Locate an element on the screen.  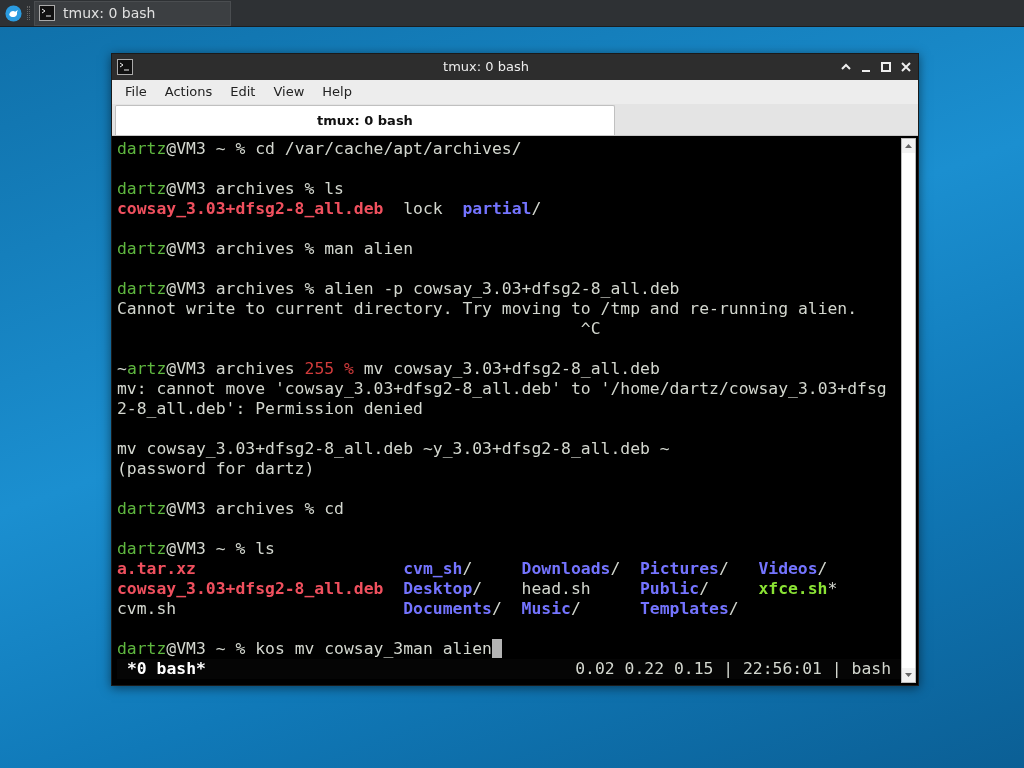
window-indicator: *0 bash* is located at coordinates (166, 669).